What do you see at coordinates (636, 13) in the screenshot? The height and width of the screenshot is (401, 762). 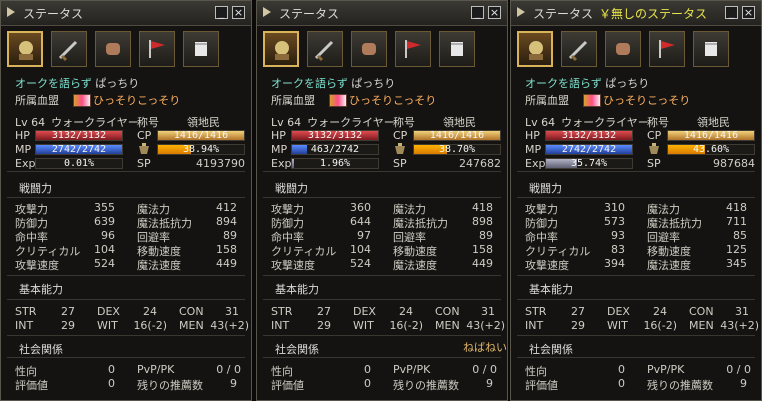 I see `titlebar: ステータス ￥無しのステータス _ ×` at bounding box center [636, 13].